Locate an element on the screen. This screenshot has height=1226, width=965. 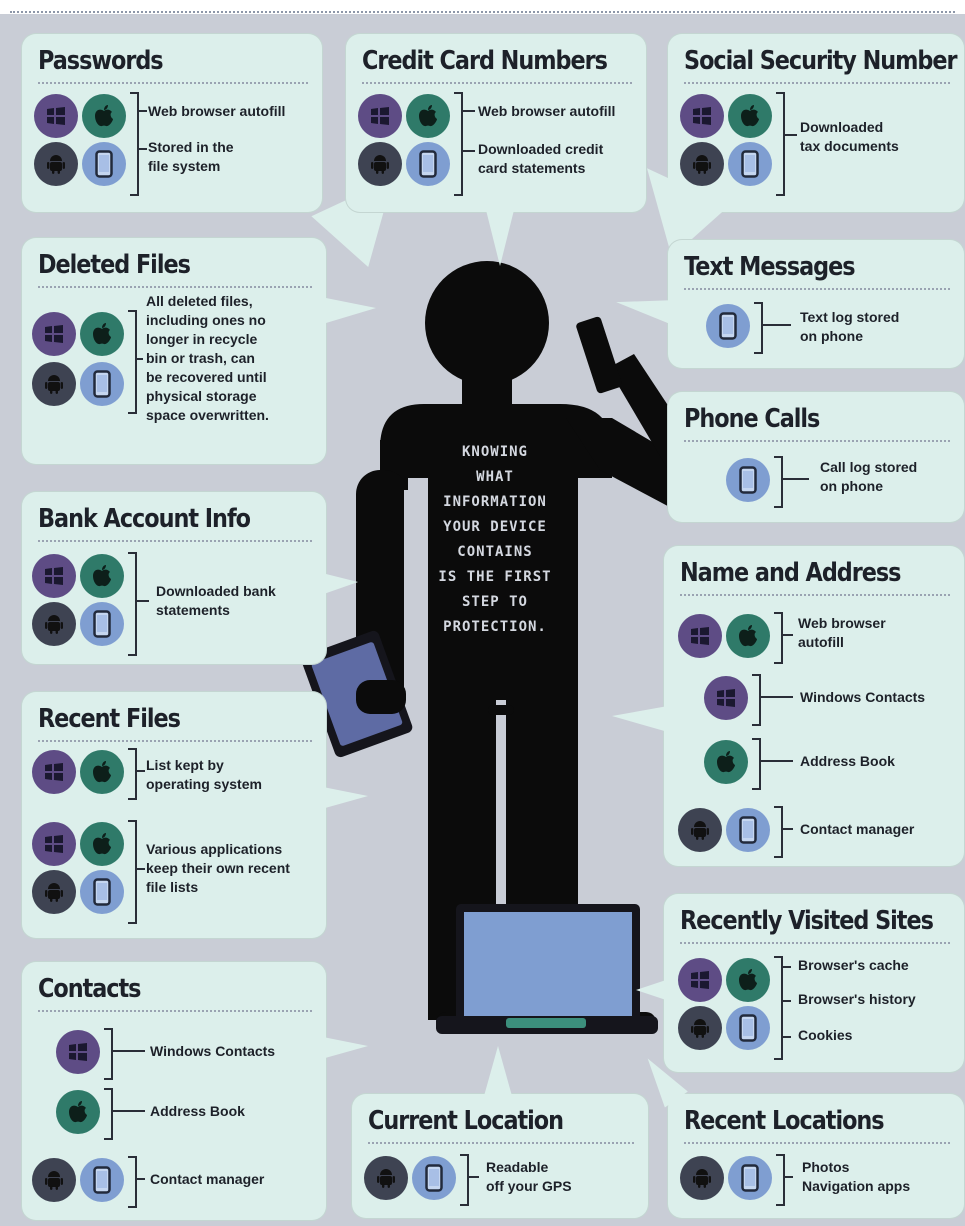
recent-locations-item: Photos Navigation apps is located at coordinates (856, 1176).